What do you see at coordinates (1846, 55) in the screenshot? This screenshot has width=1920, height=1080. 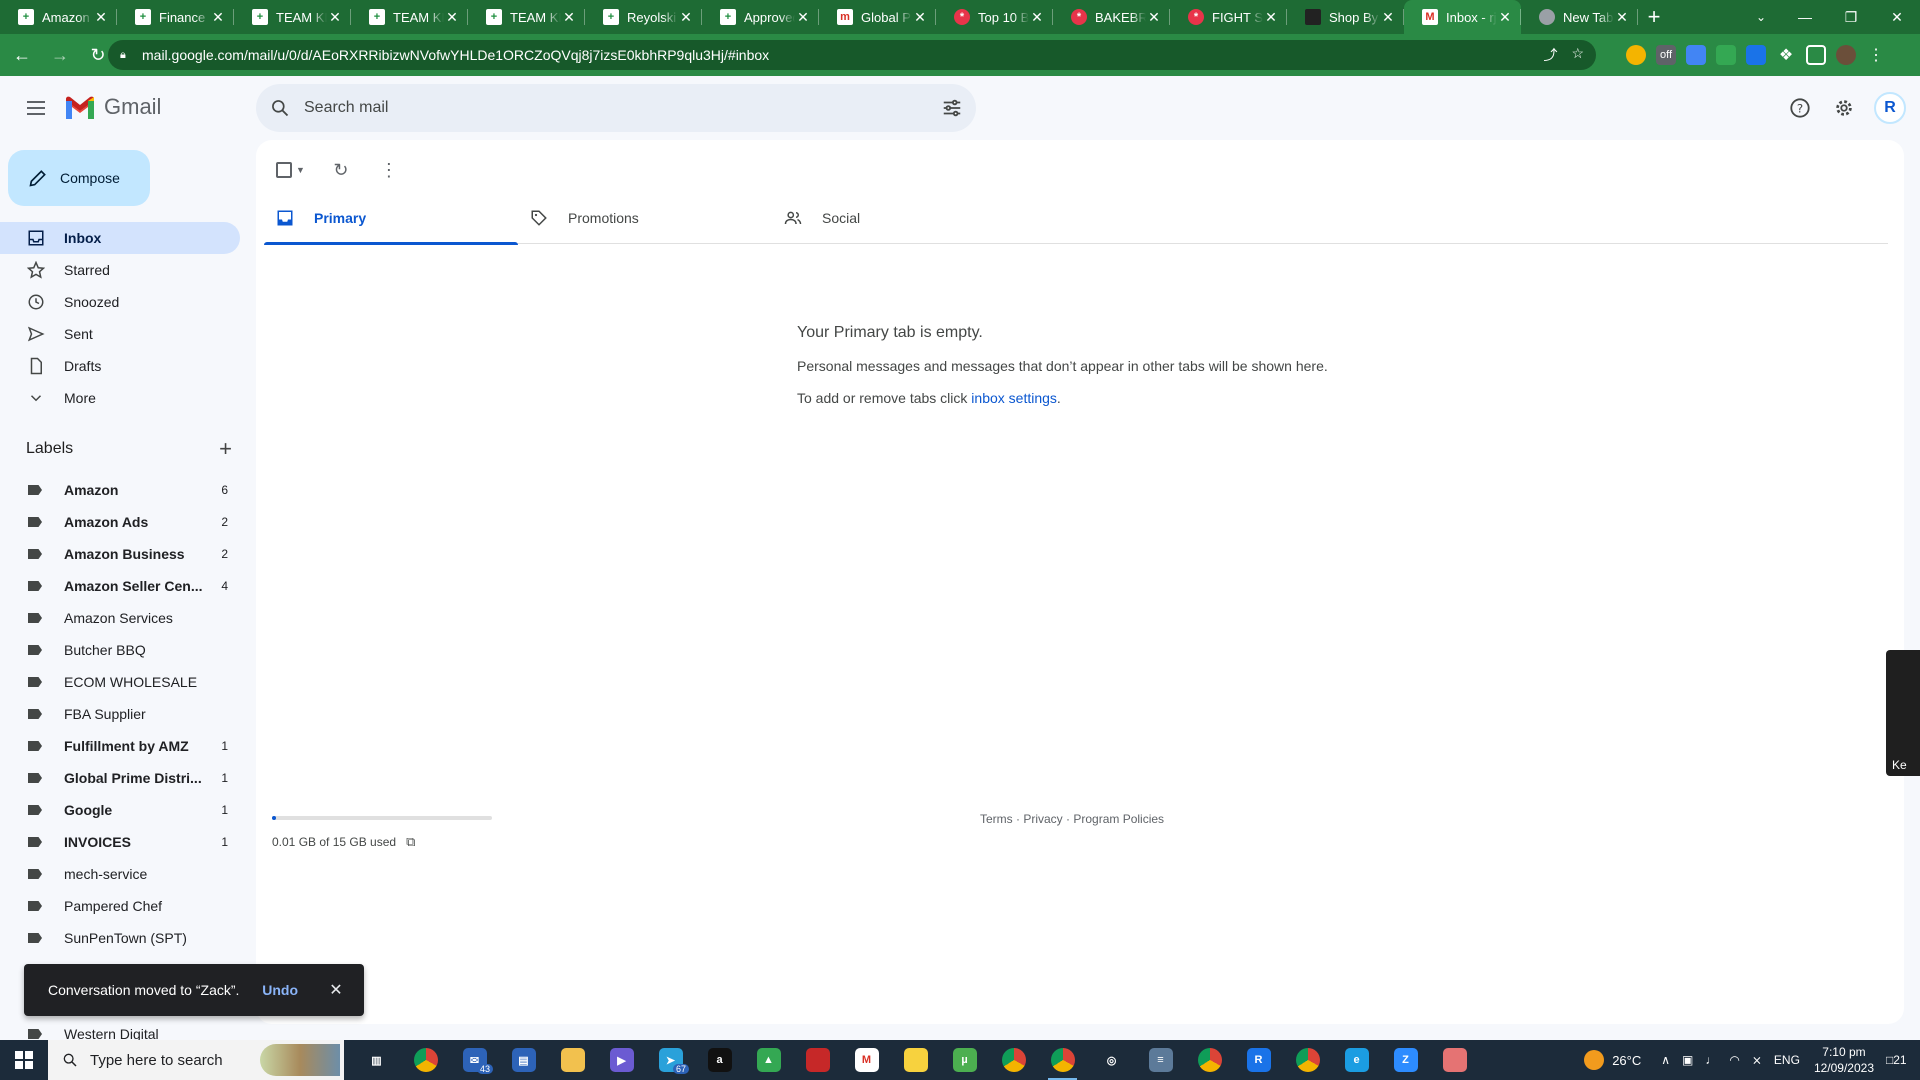 I see `profile-icon` at bounding box center [1846, 55].